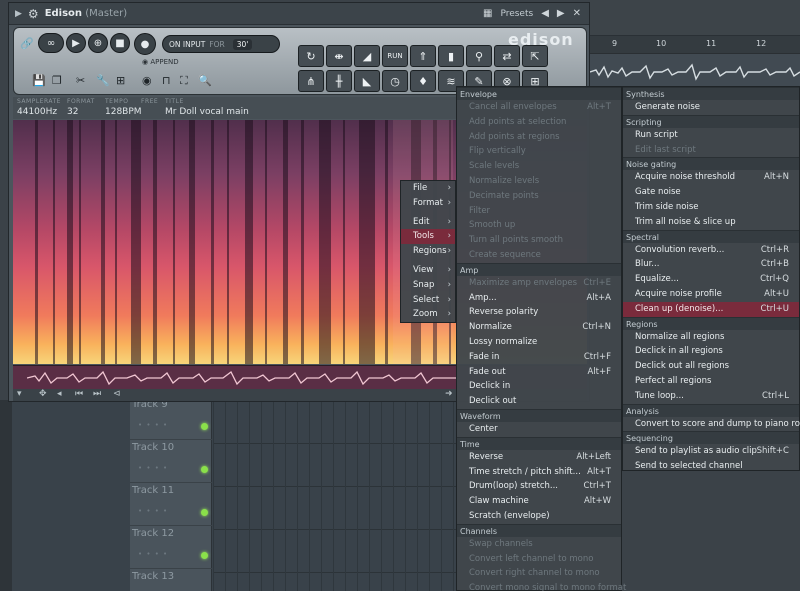  I want to click on menu-item: Reverse polarity, so click(539, 312).